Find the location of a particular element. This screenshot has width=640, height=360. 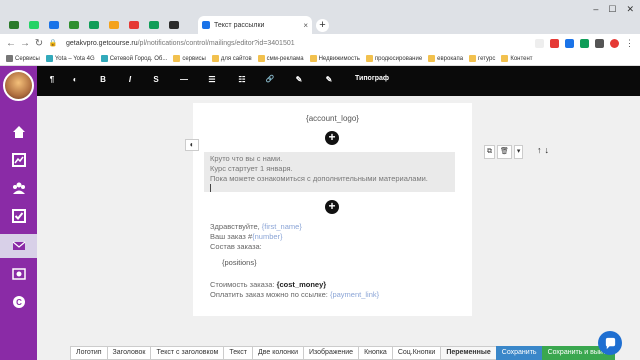

left-sidebar: C is located at coordinates (18, 213).